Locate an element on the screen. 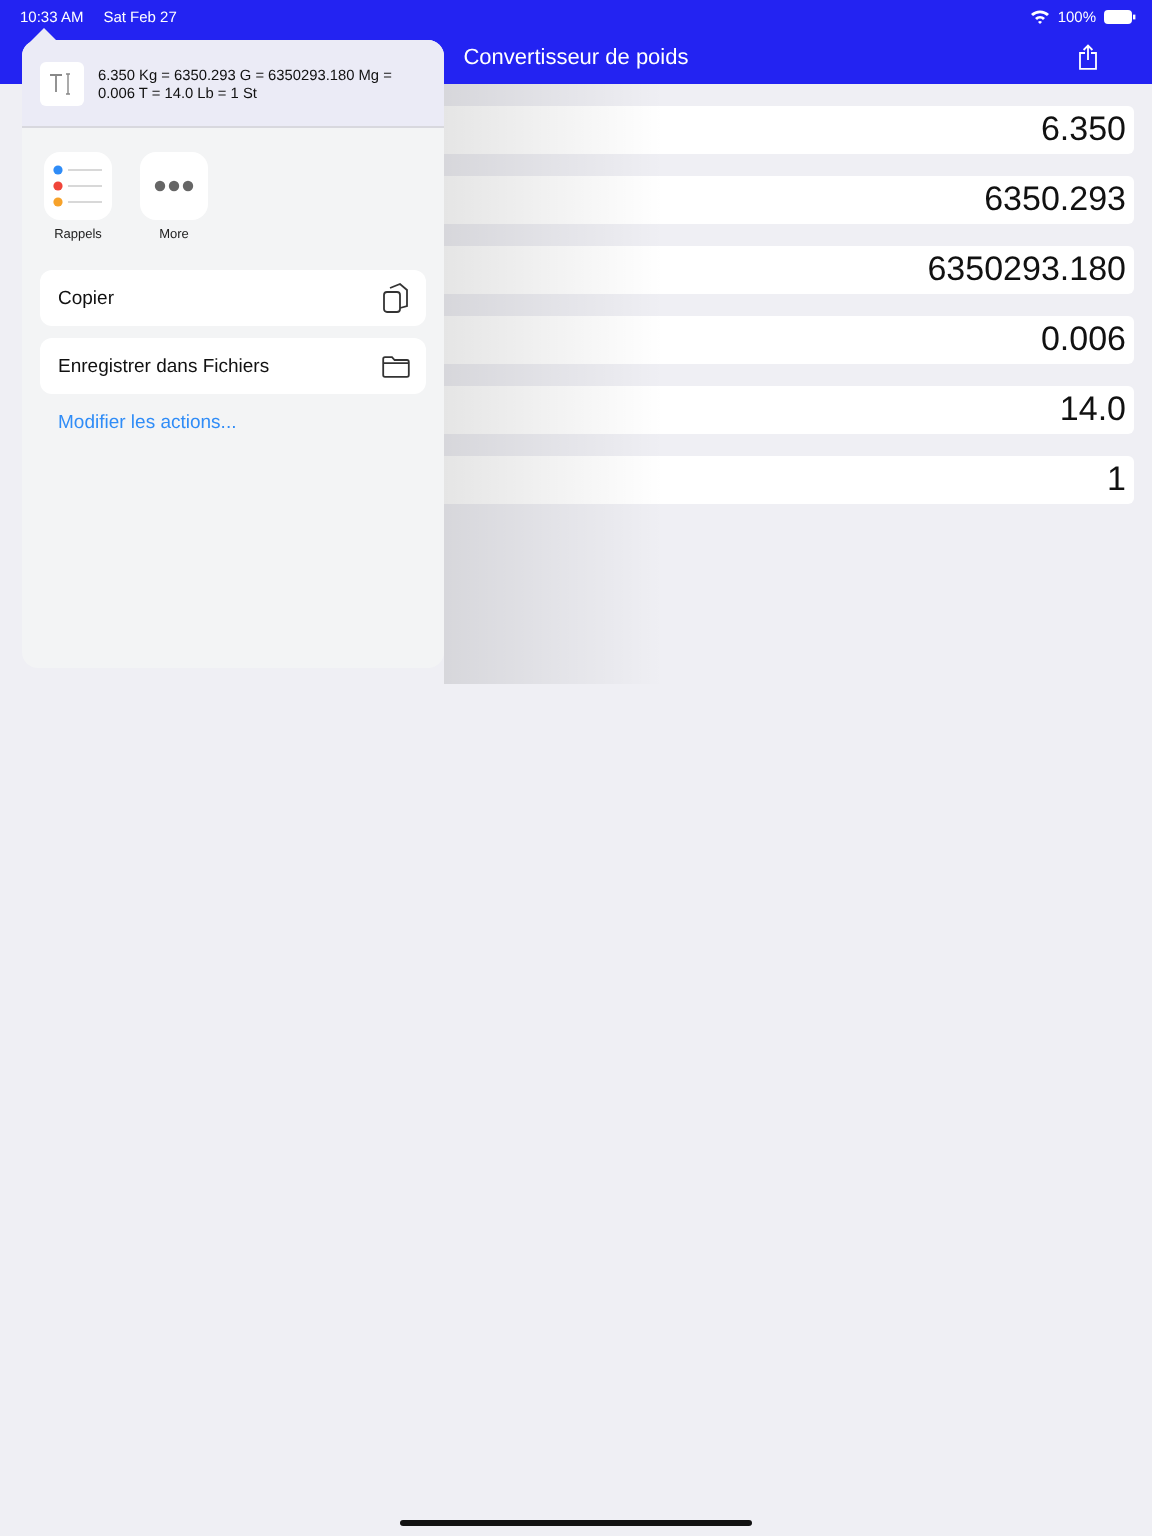 Image resolution: width=1152 pixels, height=1536 pixels. battery-icon is located at coordinates (1120, 16).